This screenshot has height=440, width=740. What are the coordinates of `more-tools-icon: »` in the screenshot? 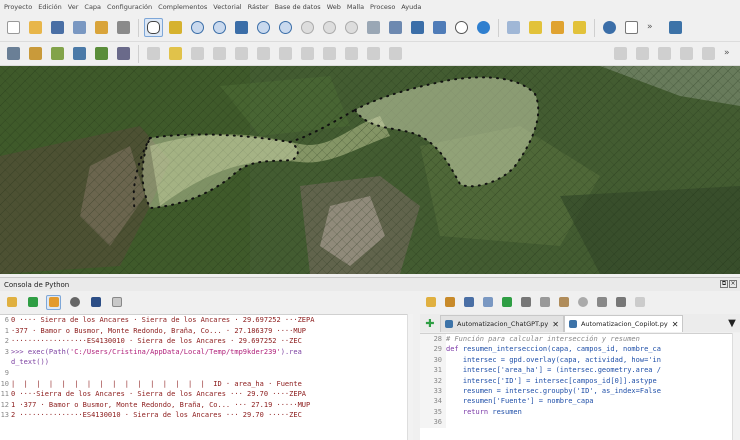 It's located at (653, 27).